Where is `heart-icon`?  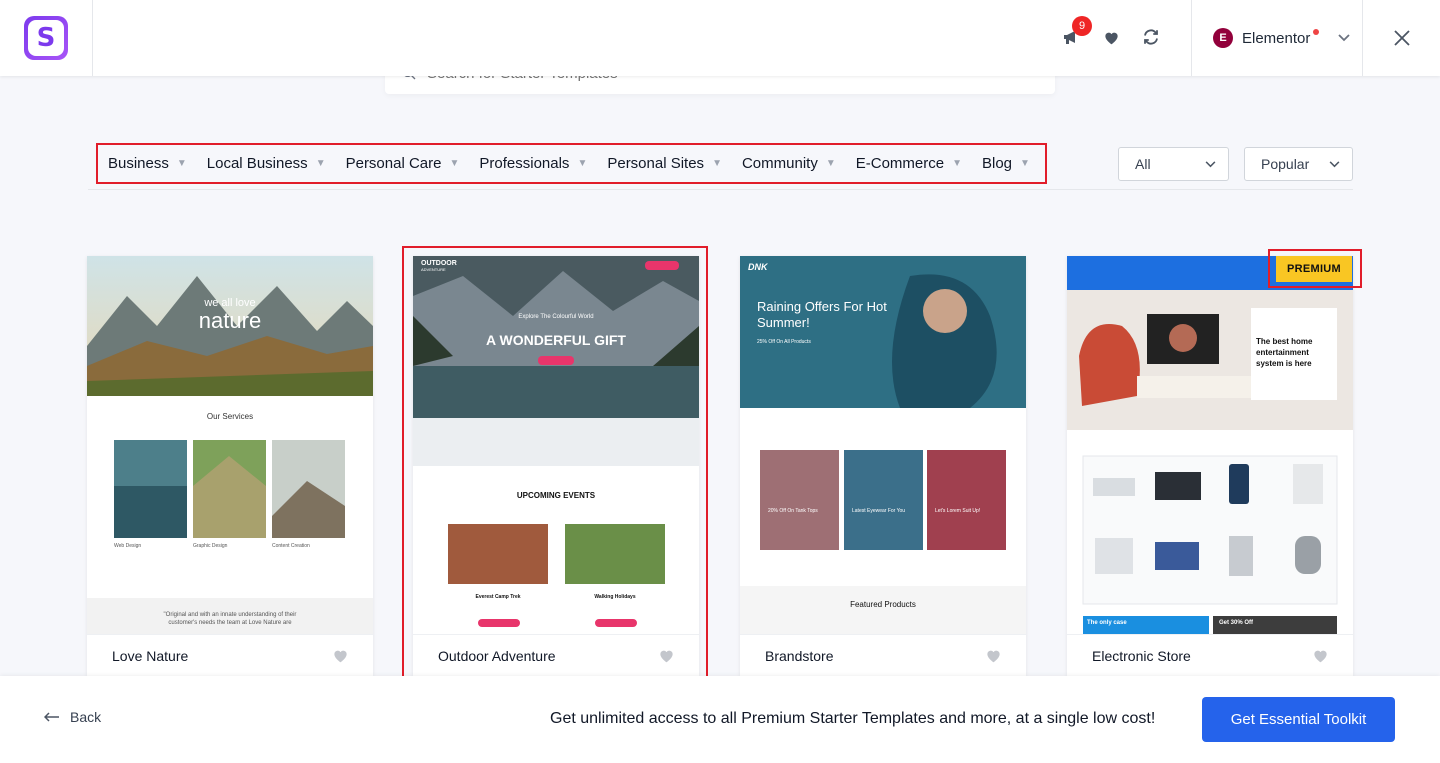 heart-icon is located at coordinates (1111, 37).